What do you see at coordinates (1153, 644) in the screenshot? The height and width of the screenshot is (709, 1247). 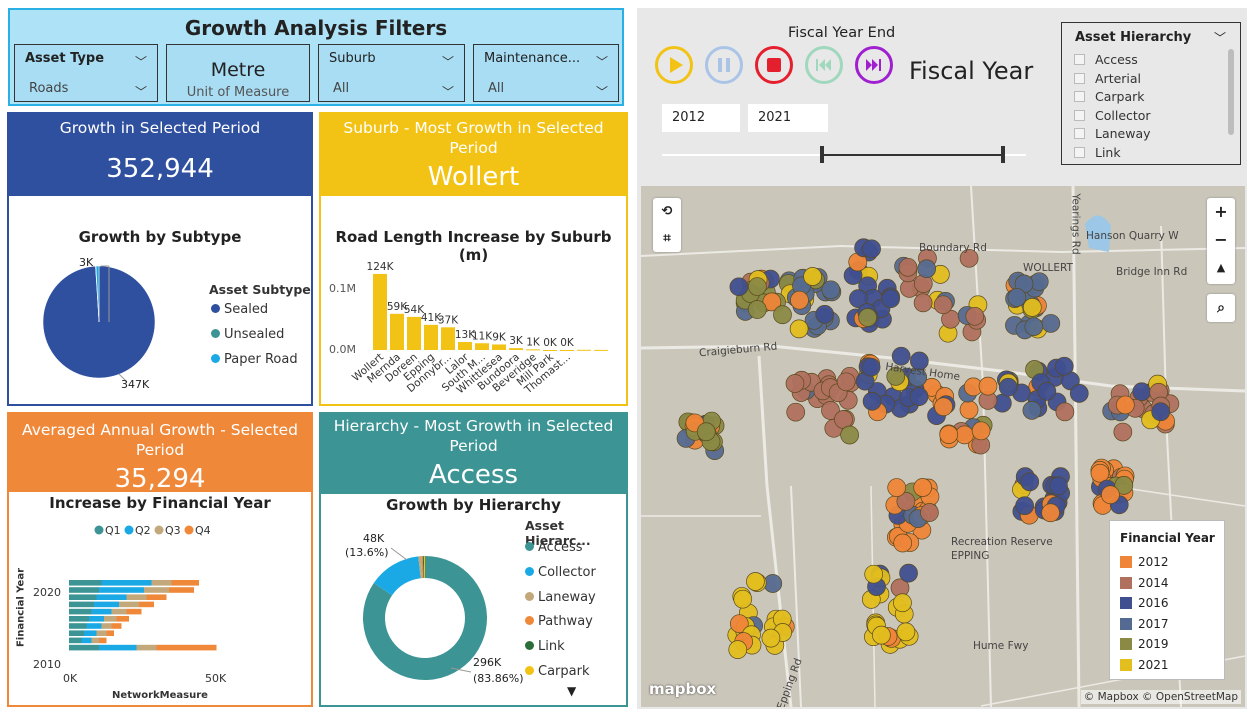 I see `legend-label: 2019` at bounding box center [1153, 644].